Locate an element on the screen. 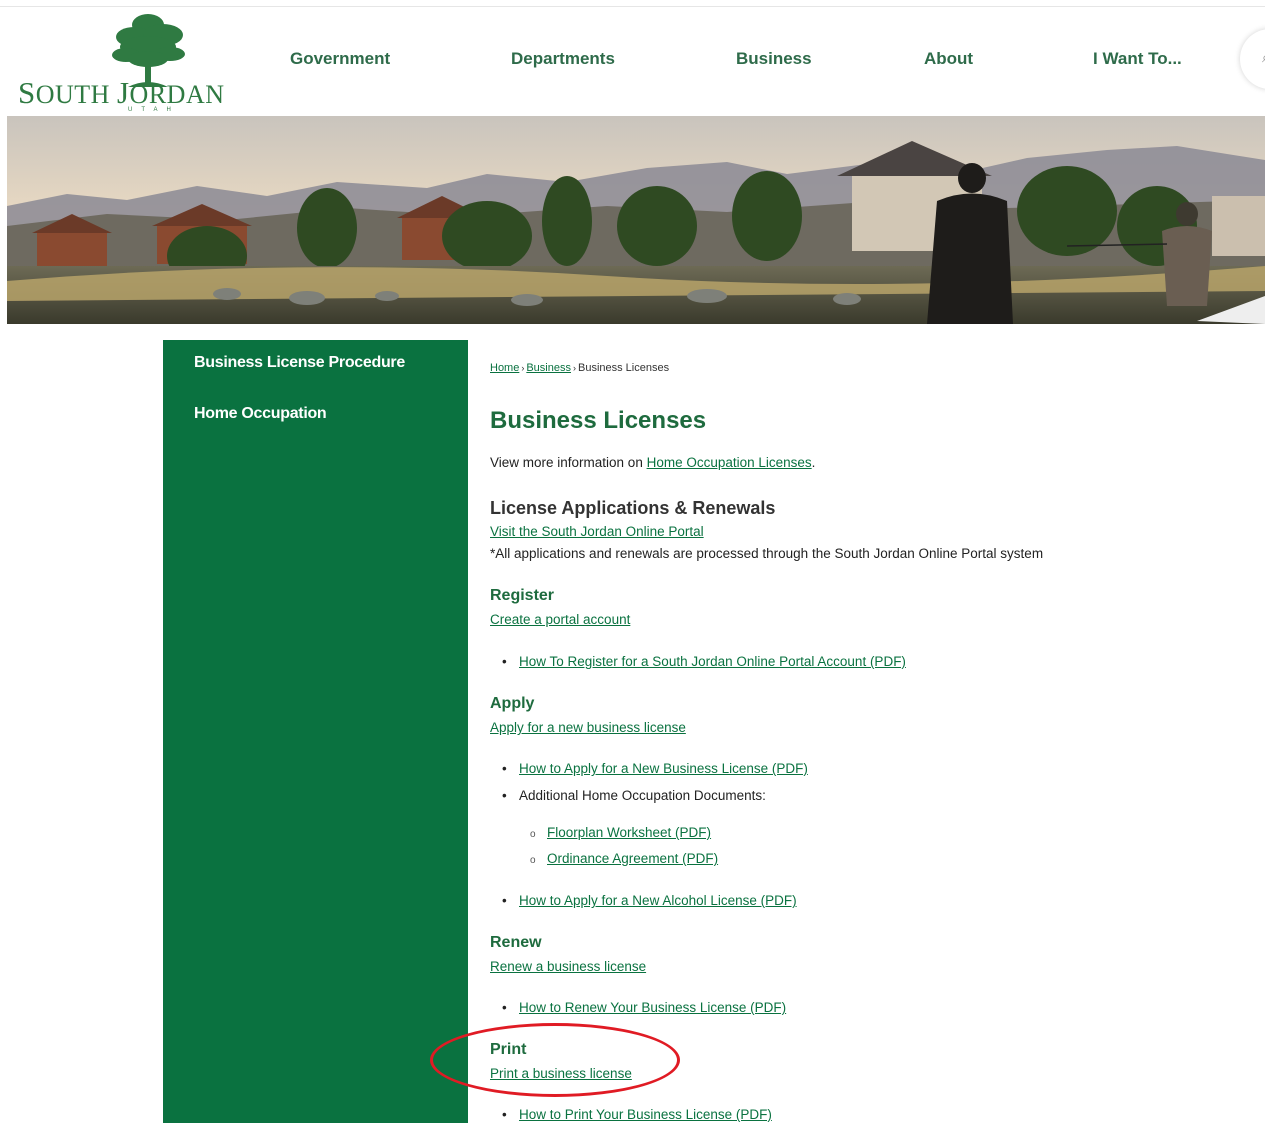  renew-license-link: Renew a business license is located at coordinates (568, 966).